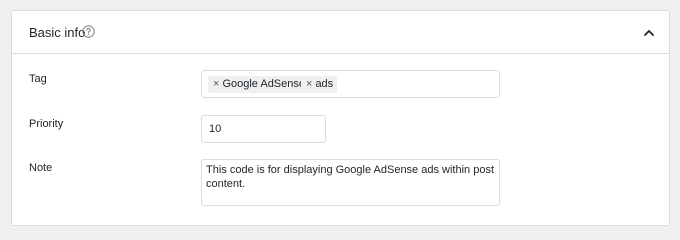  What do you see at coordinates (263, 129) in the screenshot?
I see `priority-input` at bounding box center [263, 129].